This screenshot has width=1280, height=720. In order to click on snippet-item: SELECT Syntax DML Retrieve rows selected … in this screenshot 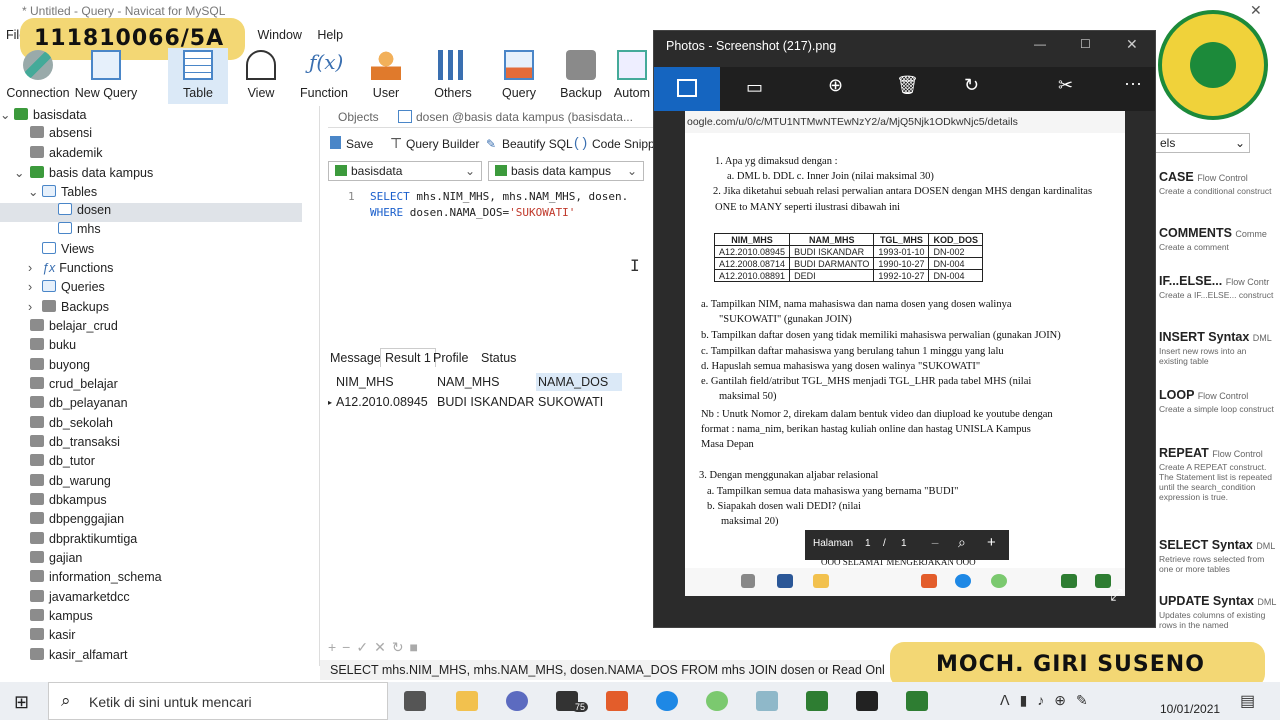, I will do `click(1218, 556)`.